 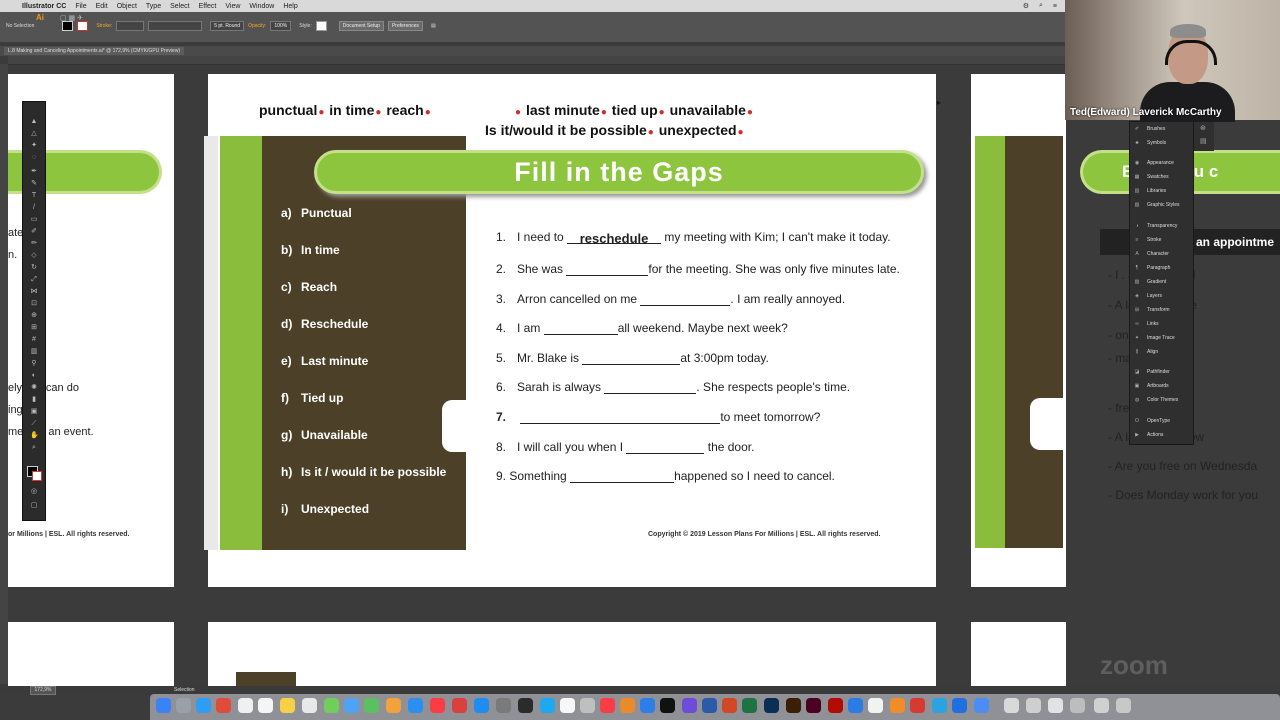 I want to click on perspective-tool-icon: ⊞, so click(x=34, y=328).